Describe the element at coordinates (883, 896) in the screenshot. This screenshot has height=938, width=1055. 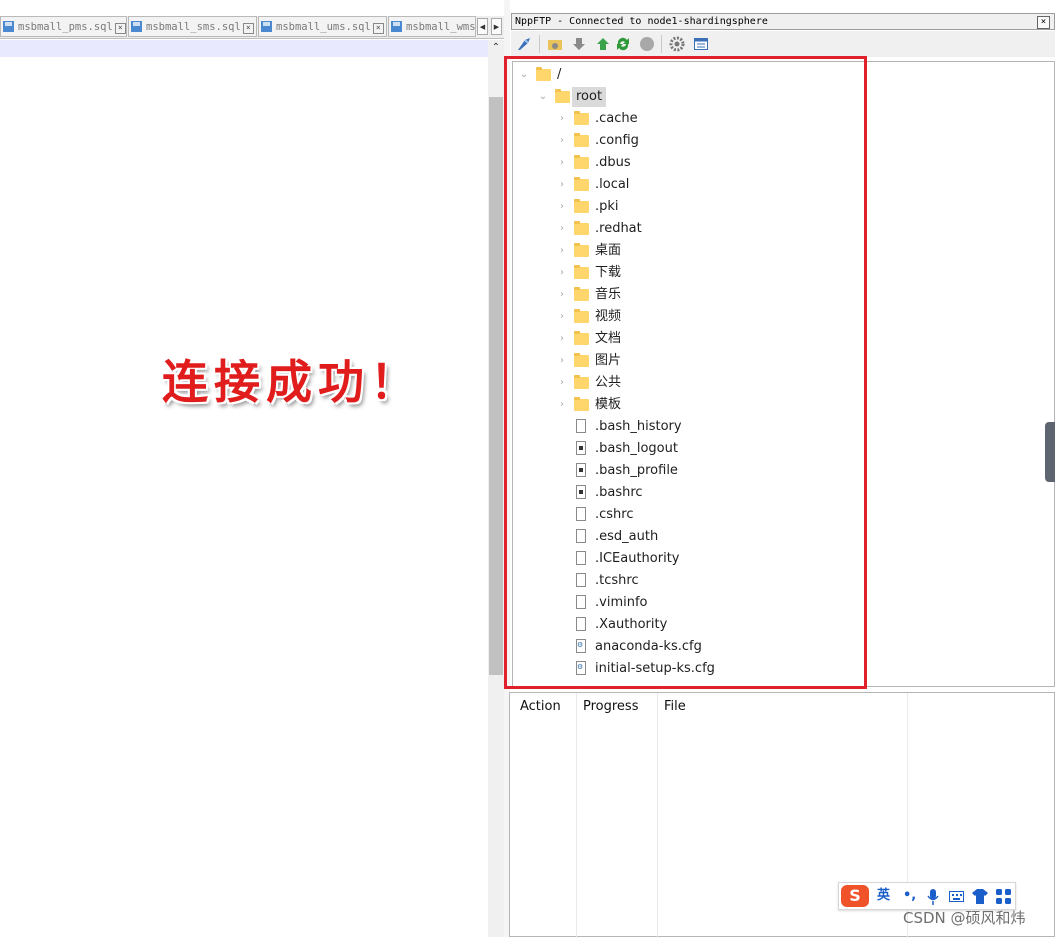
I see `ime-language-toggle: 英` at that location.